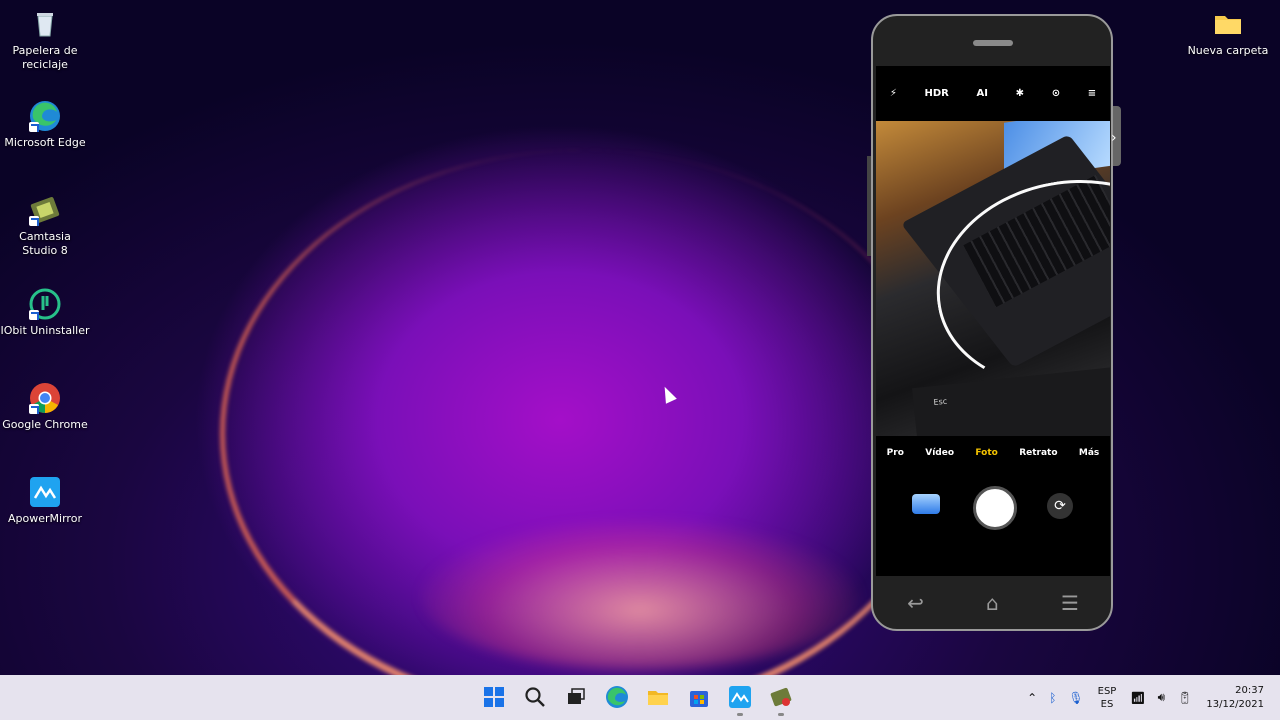 This screenshot has height=720, width=1280. I want to click on desktop-icon-recycle-bin: Papelera de reciclaje, so click(45, 40).